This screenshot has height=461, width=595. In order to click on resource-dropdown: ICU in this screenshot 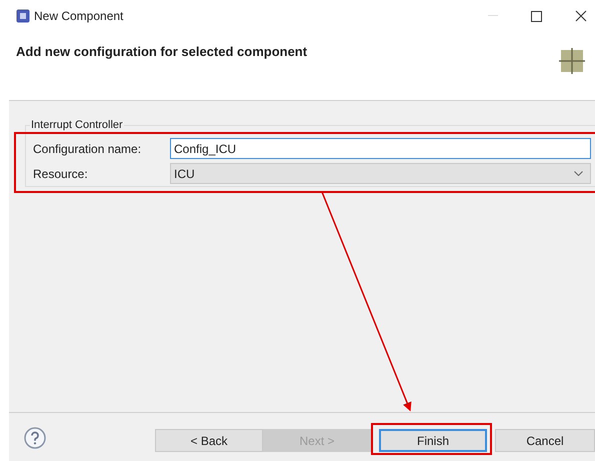, I will do `click(380, 173)`.